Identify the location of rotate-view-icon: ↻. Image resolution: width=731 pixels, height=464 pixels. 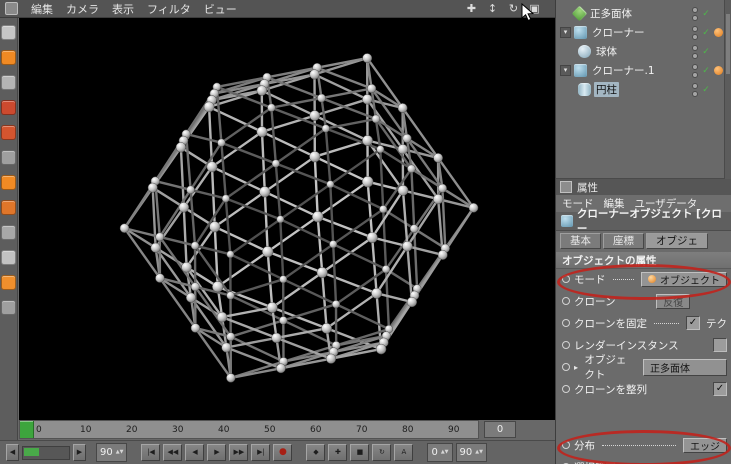
(513, 8).